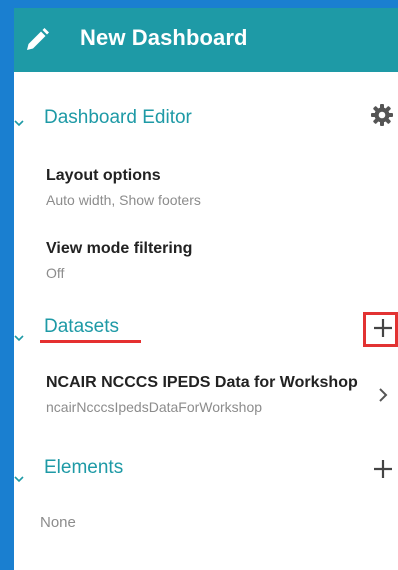  I want to click on header-bar: New Dashboard, so click(206, 40).